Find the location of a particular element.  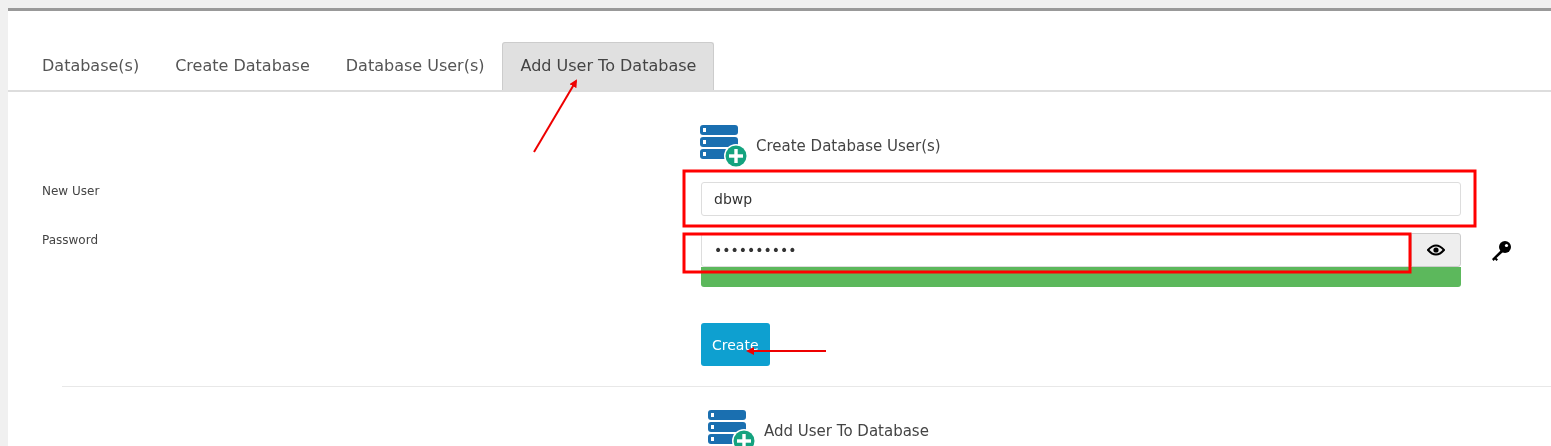

eye-icon is located at coordinates (1436, 250).